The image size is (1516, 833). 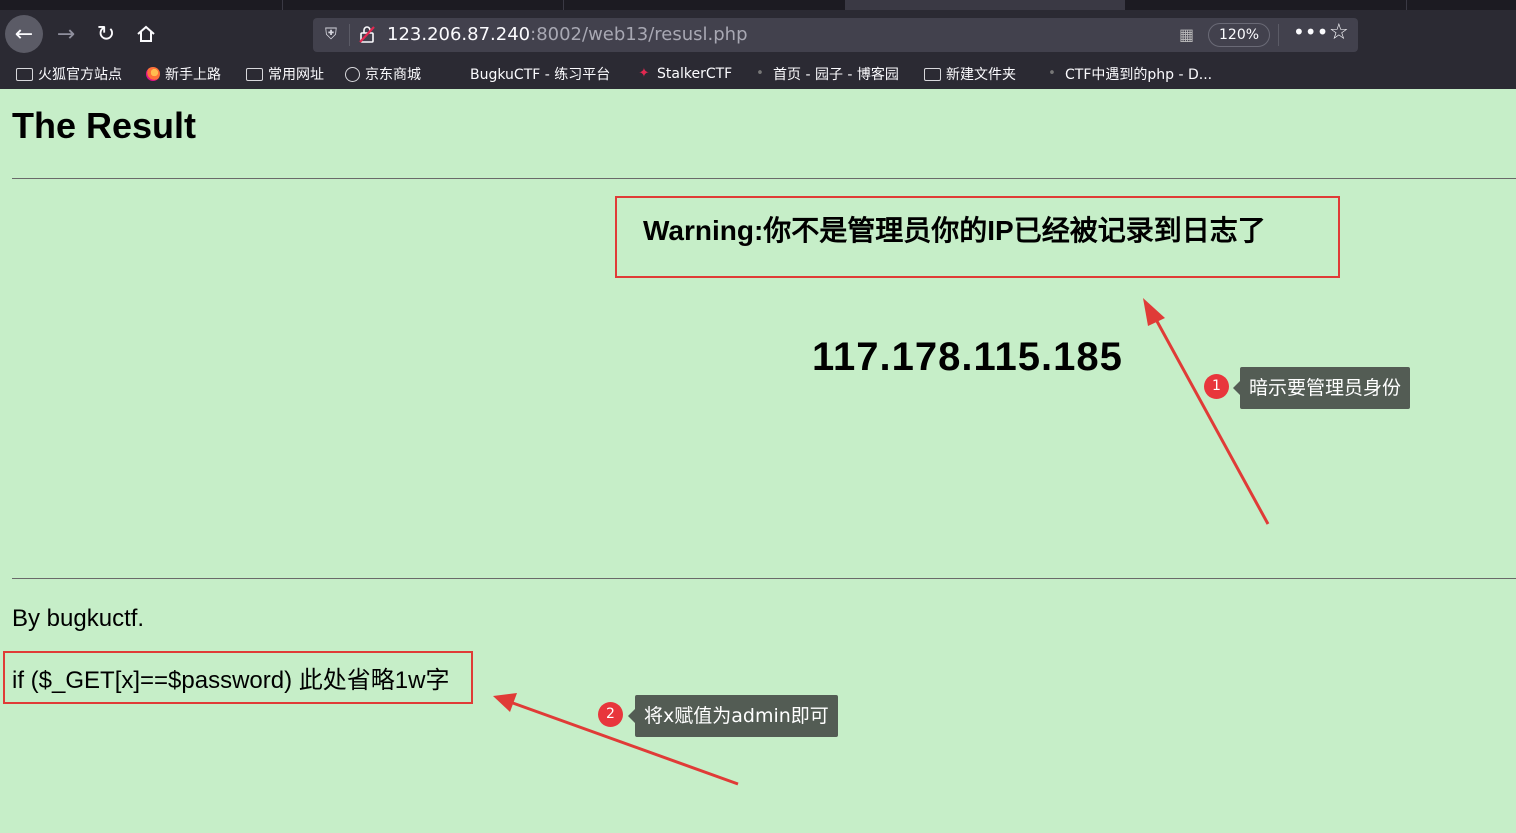 I want to click on annotation-badge: 1, so click(x=1216, y=386).